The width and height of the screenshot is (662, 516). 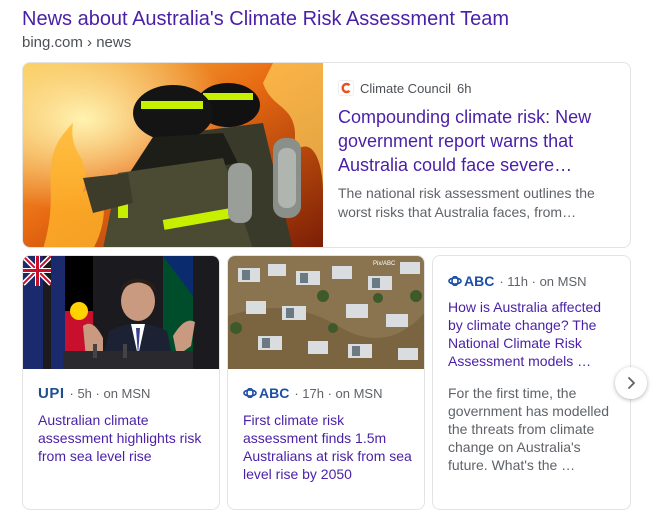 I want to click on news-card-meta: UPI · 5h · on MSN, so click(x=94, y=393).